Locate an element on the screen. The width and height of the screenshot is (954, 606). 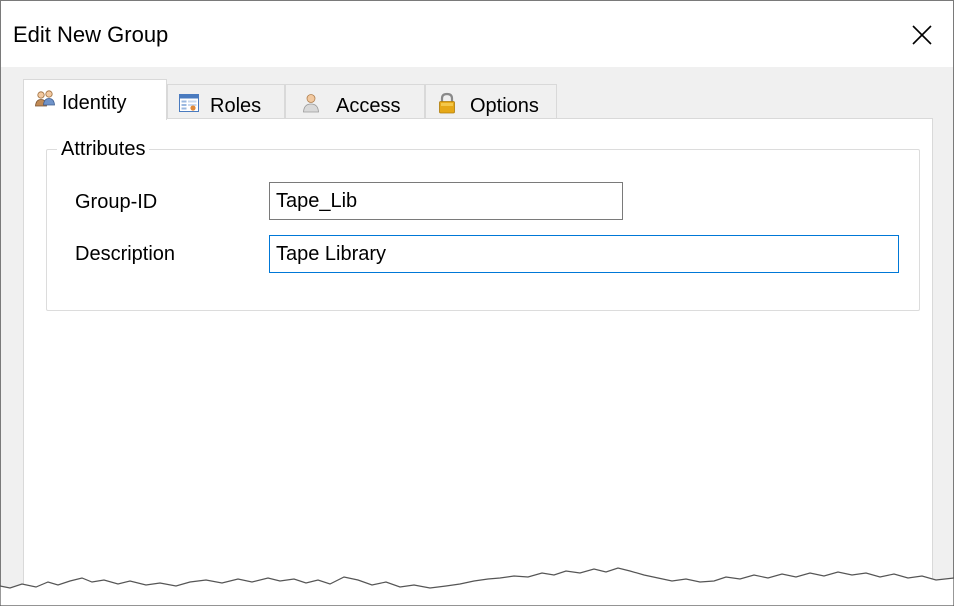
tab-options: Options is located at coordinates (491, 101).